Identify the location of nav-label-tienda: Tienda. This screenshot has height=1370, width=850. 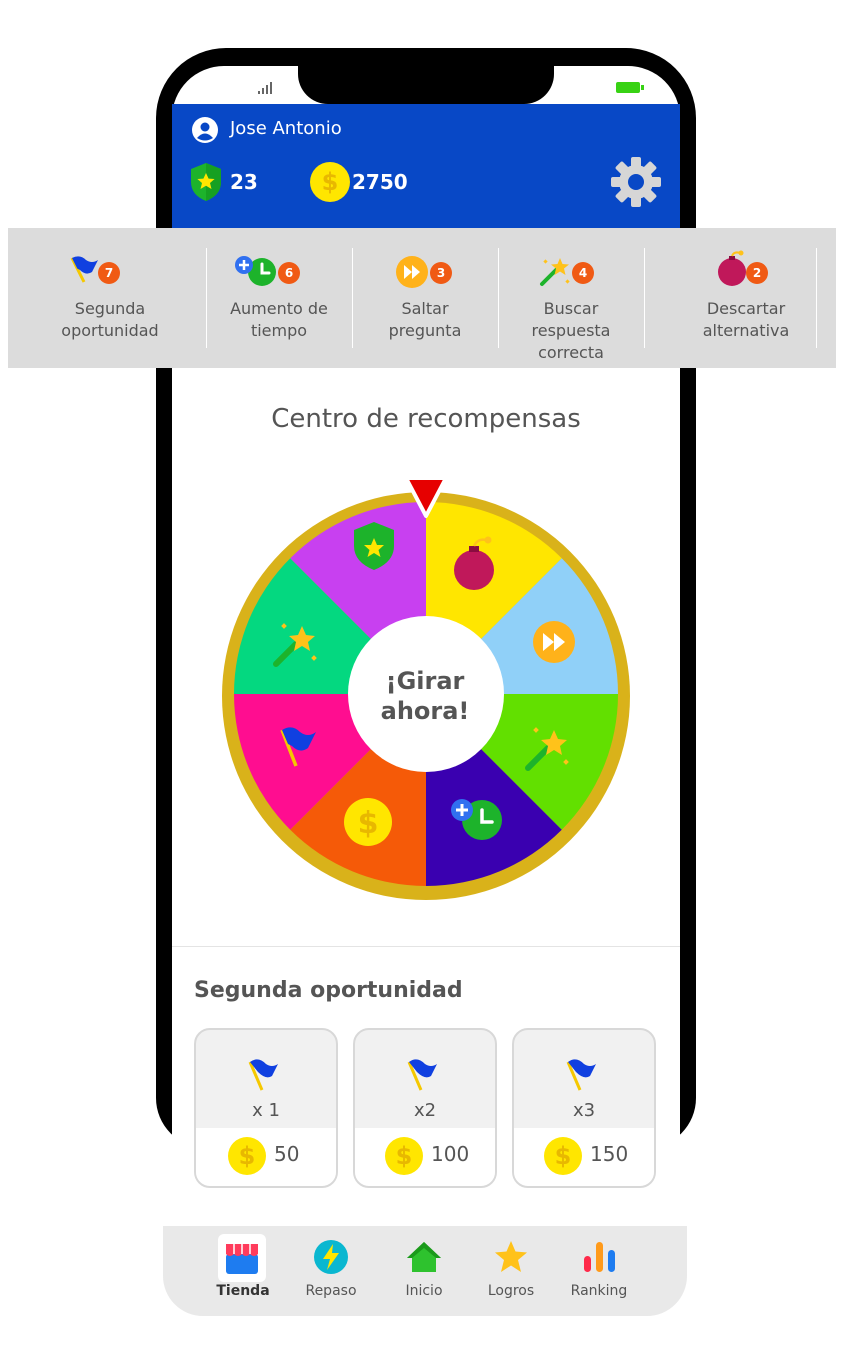
(243, 1291).